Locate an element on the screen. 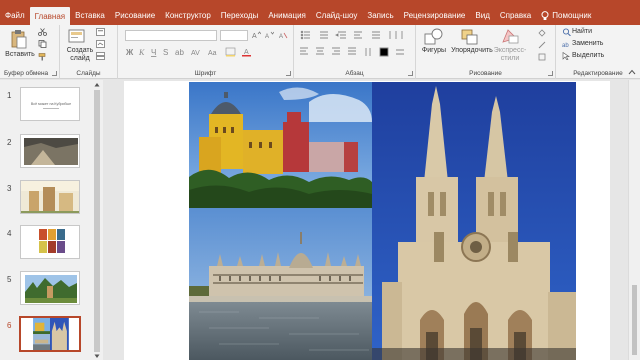 The image size is (640, 360). slide-number: 6 is located at coordinates (9, 325).